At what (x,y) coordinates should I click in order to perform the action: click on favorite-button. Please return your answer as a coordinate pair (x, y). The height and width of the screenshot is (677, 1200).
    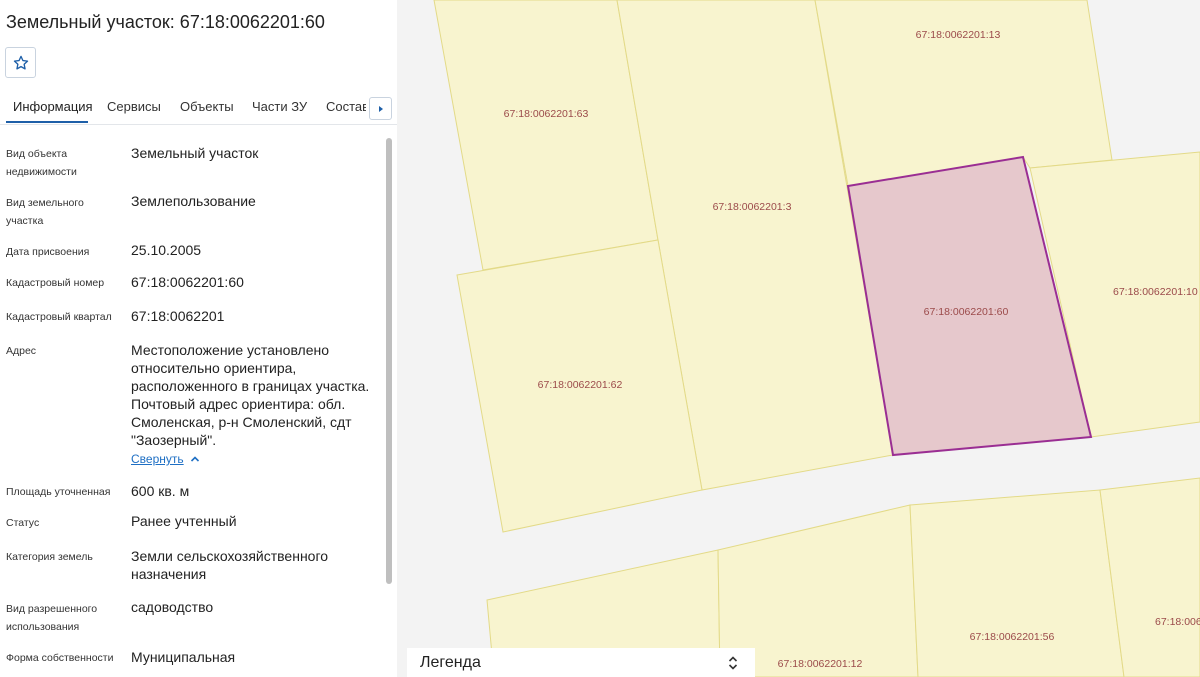
    Looking at the image, I should click on (20, 62).